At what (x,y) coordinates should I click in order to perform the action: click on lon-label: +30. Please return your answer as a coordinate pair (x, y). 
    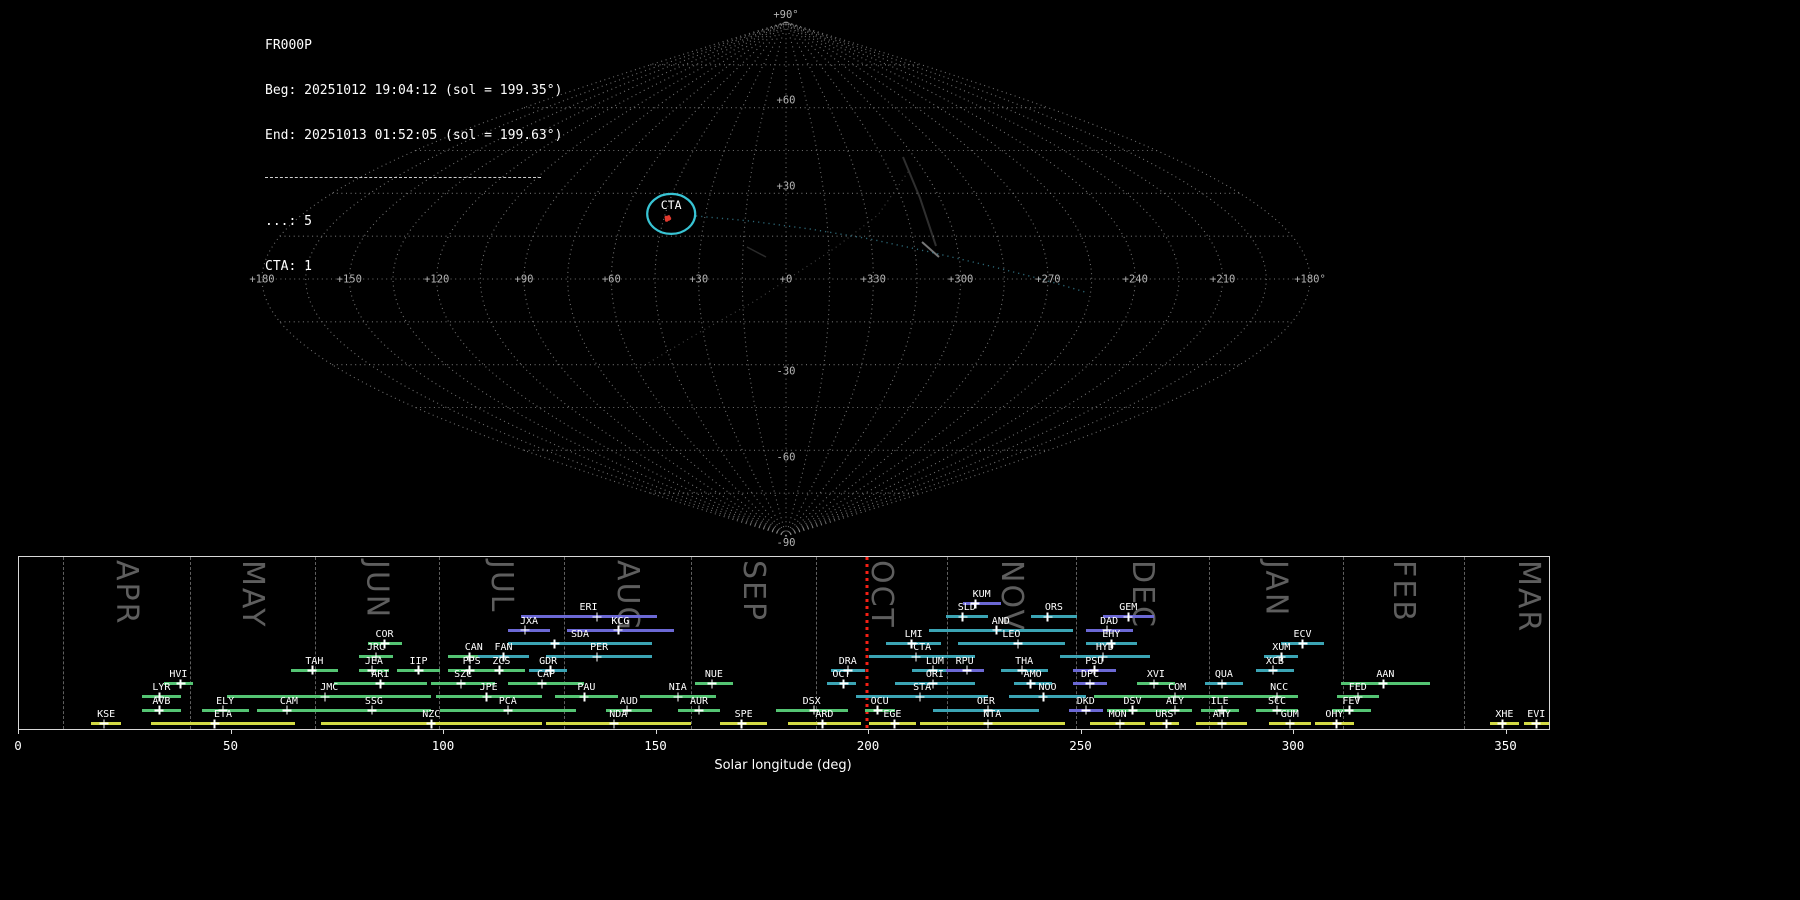
    Looking at the image, I should click on (698, 280).